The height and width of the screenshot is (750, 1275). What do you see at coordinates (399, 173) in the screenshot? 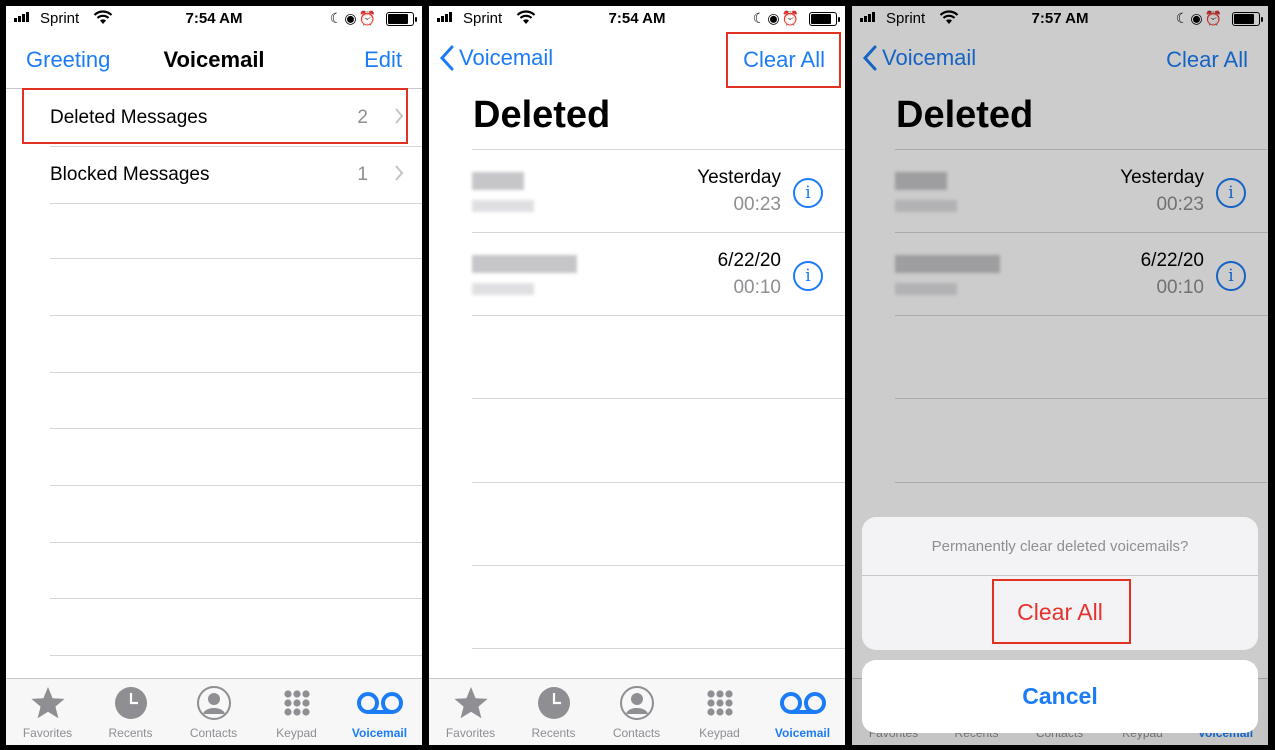
I see `chevron-right-icon` at bounding box center [399, 173].